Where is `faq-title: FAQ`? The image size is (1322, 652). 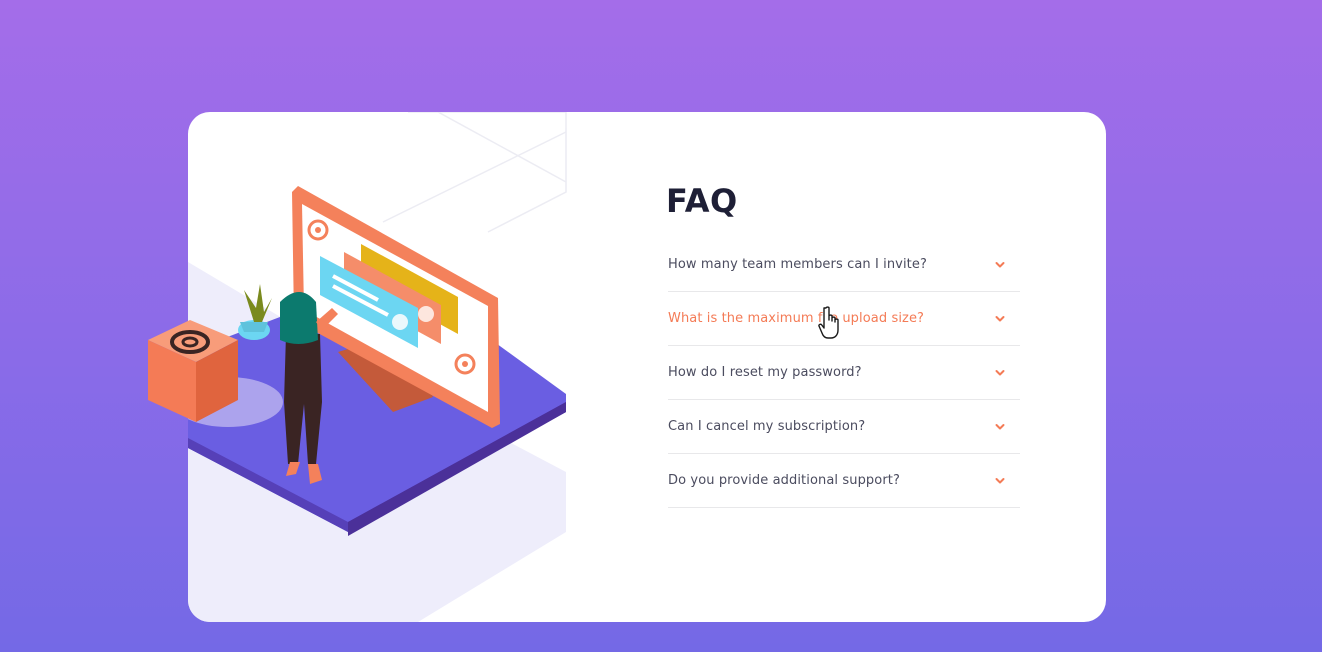
faq-title: FAQ is located at coordinates (702, 201).